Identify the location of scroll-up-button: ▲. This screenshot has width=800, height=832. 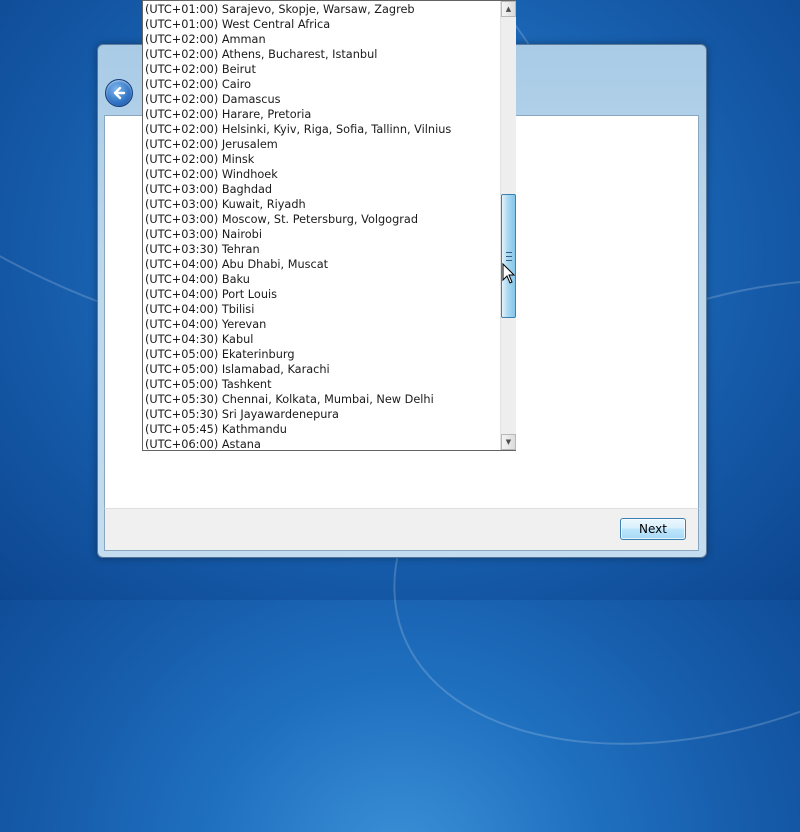
(508, 9).